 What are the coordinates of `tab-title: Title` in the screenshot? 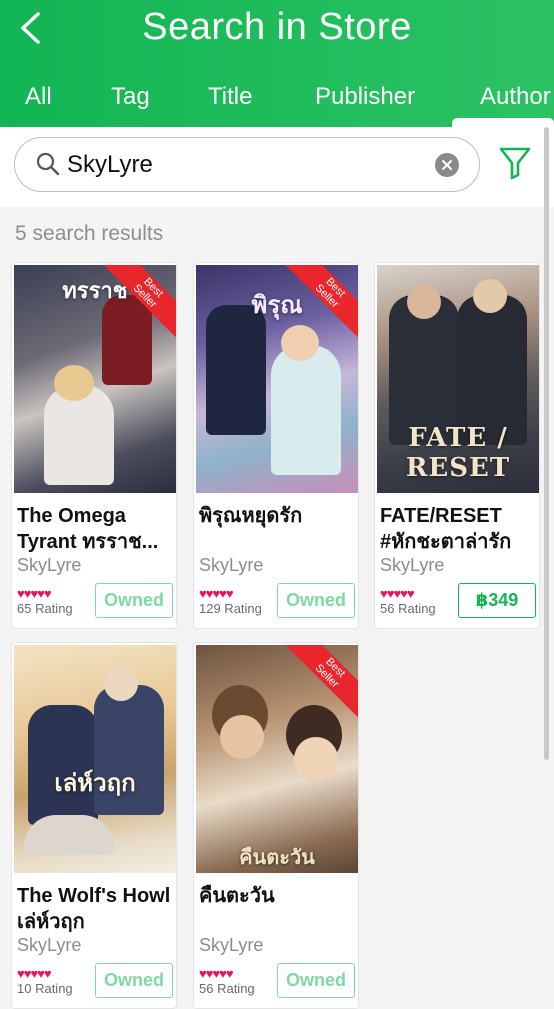 It's located at (230, 97).